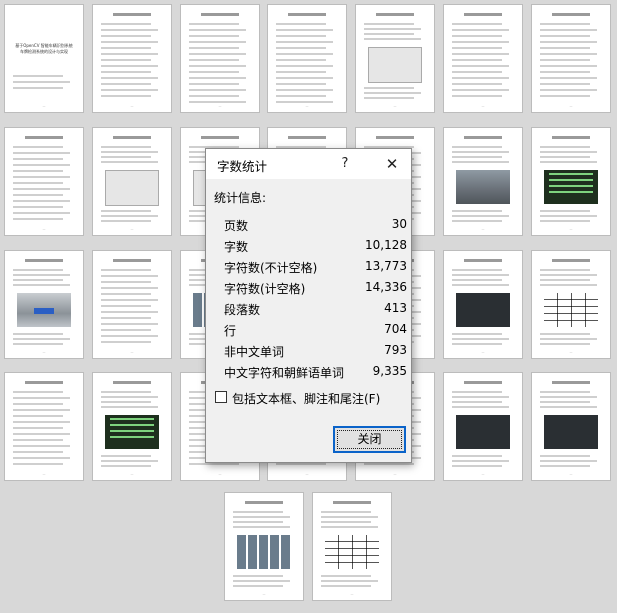 This screenshot has height=613, width=617. What do you see at coordinates (395, 329) in the screenshot?
I see `stat-value: 704` at bounding box center [395, 329].